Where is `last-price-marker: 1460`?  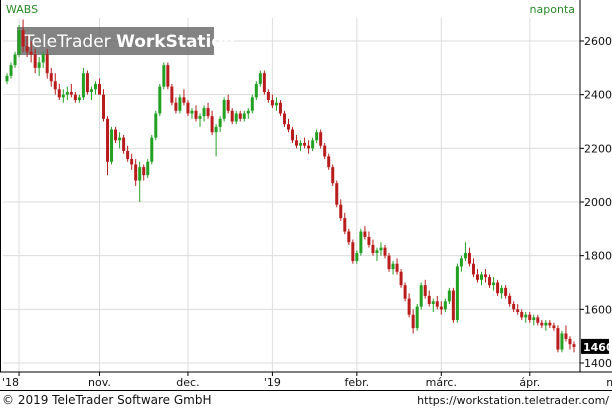
last-price-marker: 1460 is located at coordinates (596, 346).